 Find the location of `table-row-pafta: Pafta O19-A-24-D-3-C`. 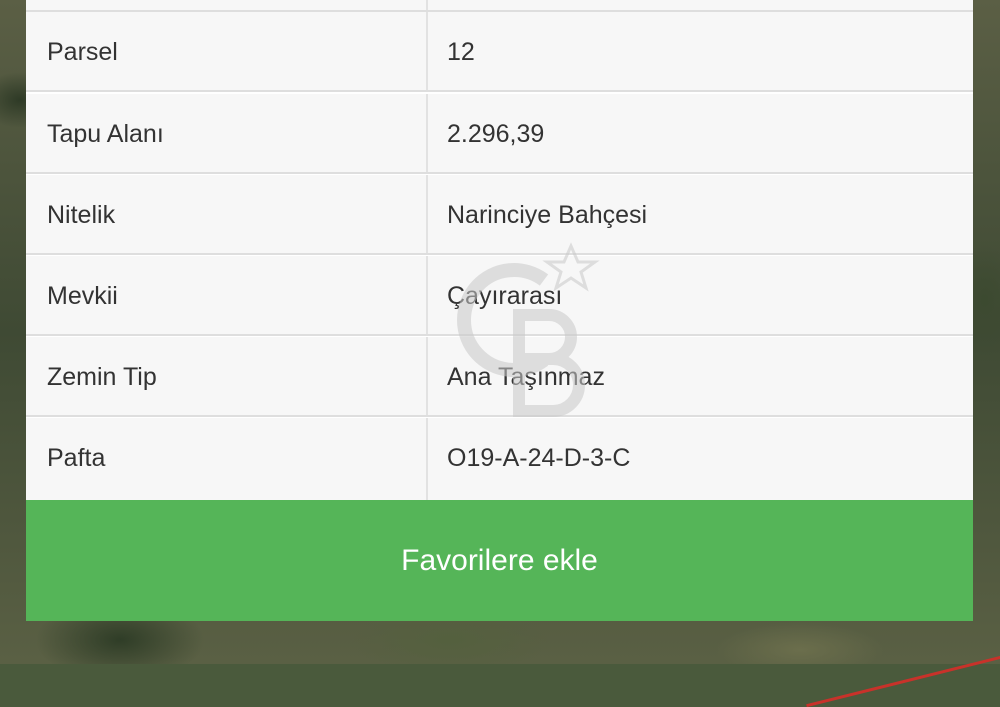

table-row-pafta: Pafta O19-A-24-D-3-C is located at coordinates (499, 459).